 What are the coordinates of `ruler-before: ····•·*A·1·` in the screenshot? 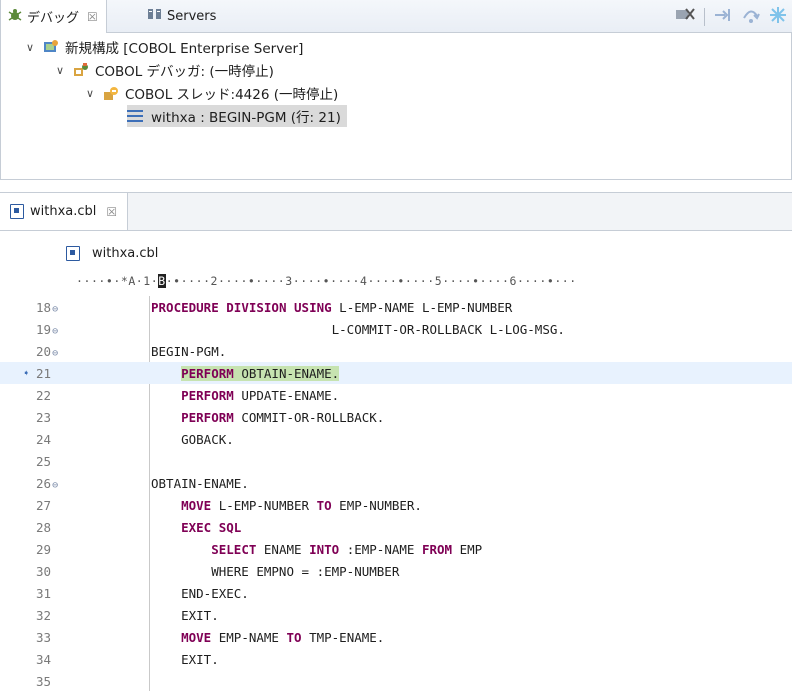 It's located at (117, 281).